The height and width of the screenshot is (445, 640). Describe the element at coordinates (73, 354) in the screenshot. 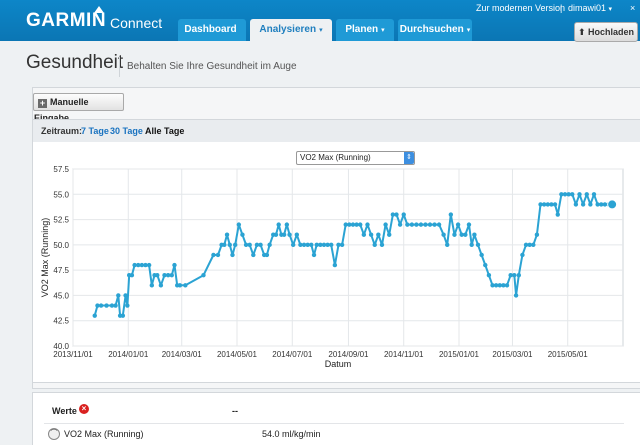

I see `x-tick-label: 2013/11/01` at that location.